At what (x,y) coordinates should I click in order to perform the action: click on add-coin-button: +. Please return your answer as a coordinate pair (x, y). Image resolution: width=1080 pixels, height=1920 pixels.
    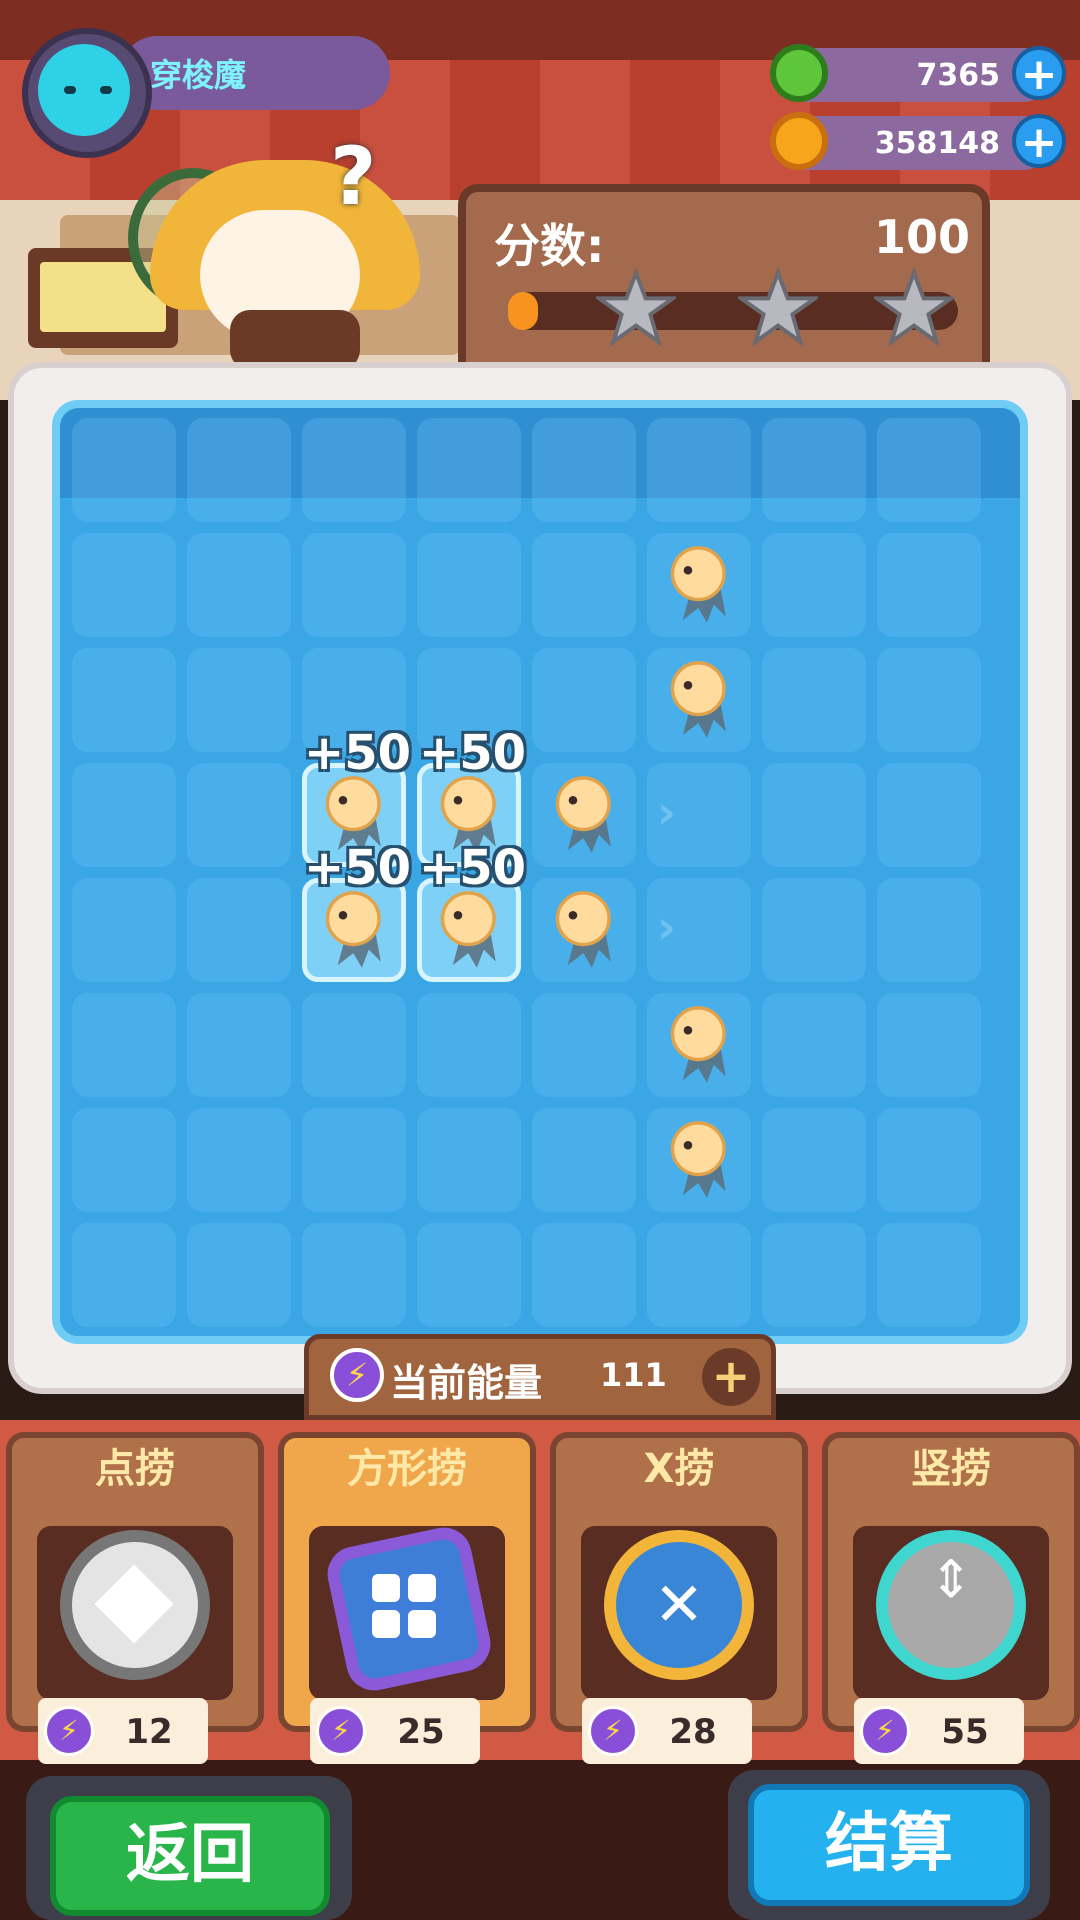
    Looking at the image, I should click on (1039, 141).